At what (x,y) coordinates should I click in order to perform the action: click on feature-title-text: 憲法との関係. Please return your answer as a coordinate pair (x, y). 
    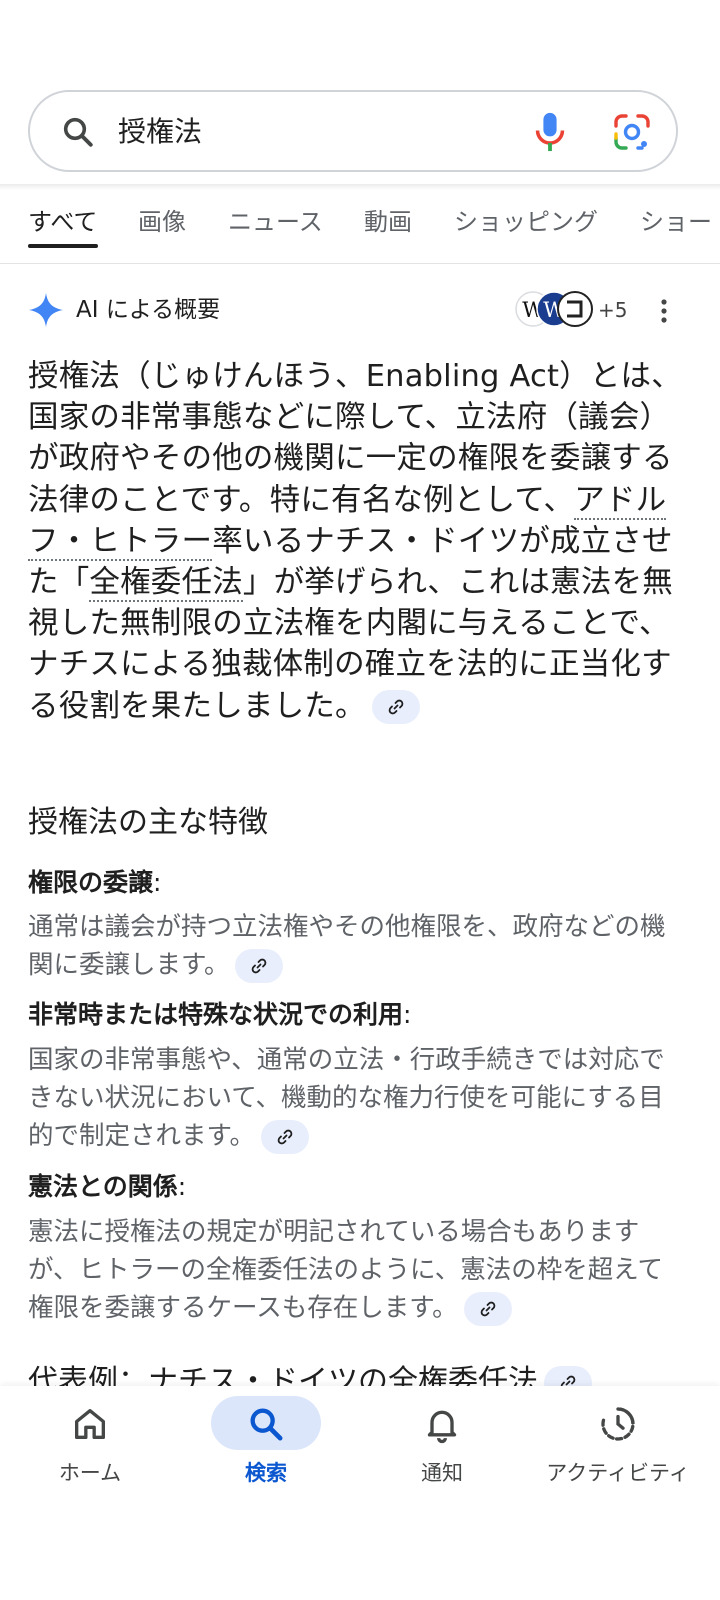
    Looking at the image, I should click on (103, 1186).